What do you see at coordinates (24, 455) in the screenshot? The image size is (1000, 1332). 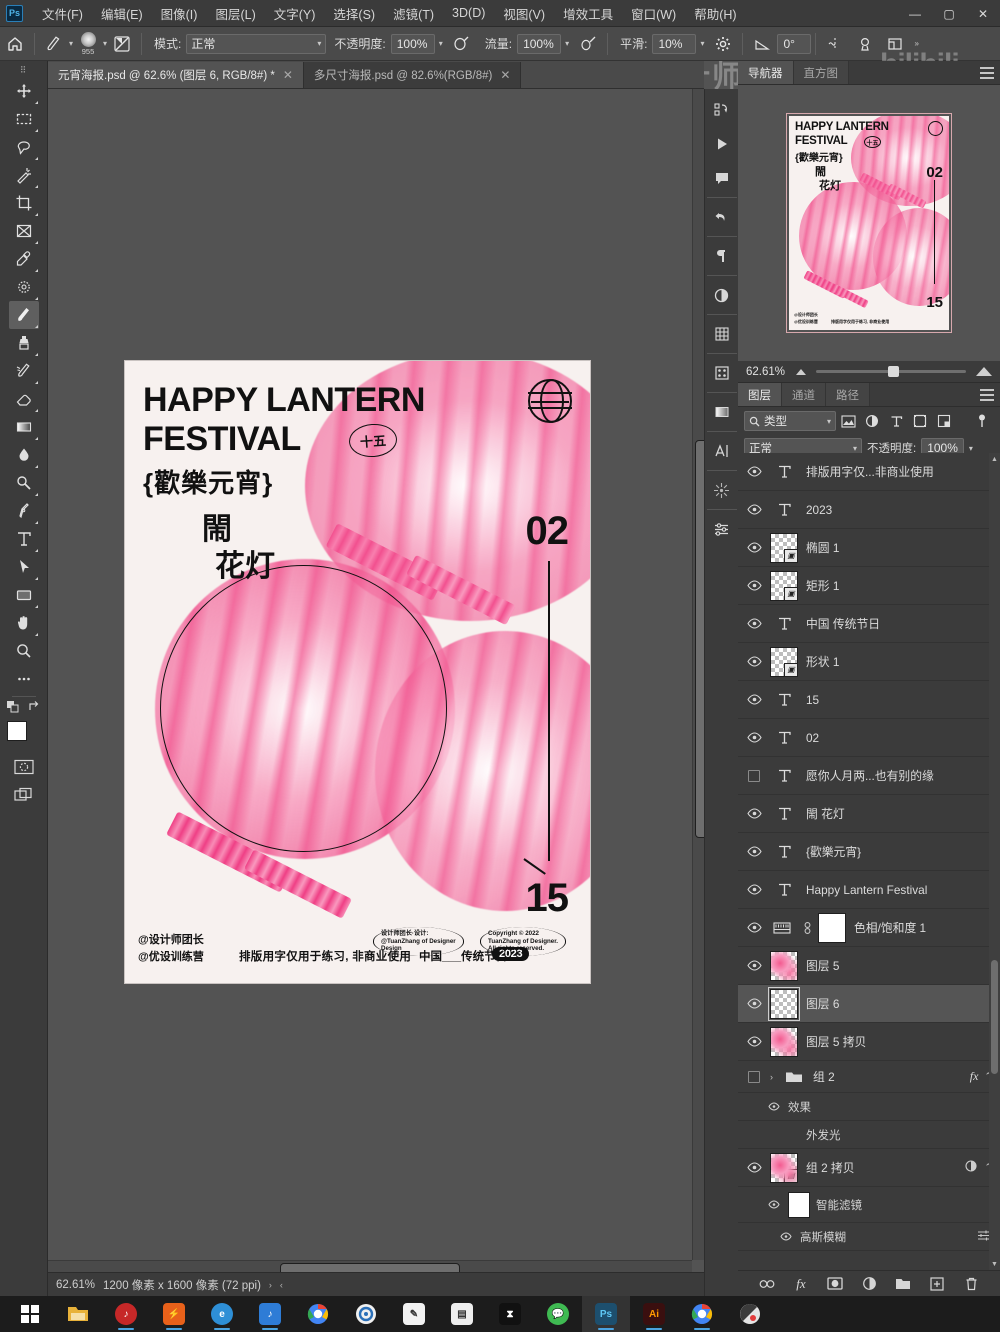 I see `blur-tool` at bounding box center [24, 455].